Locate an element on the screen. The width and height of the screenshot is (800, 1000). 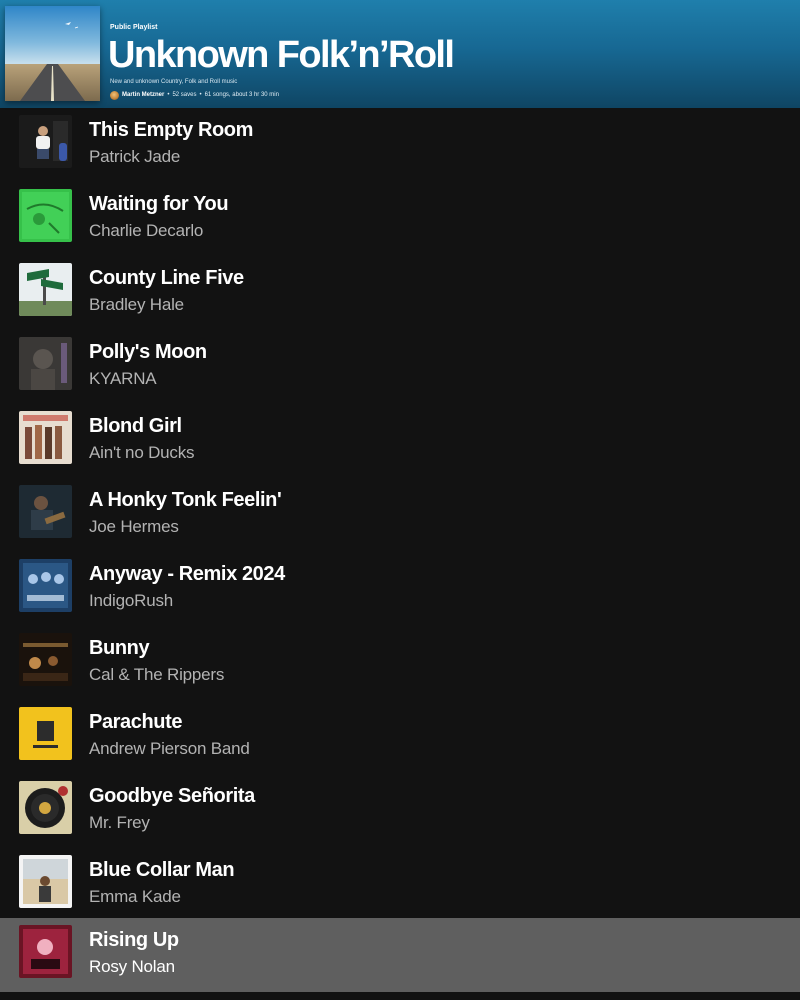
playlist-title: Unknown Folk’n’Roll is located at coordinates (281, 55).